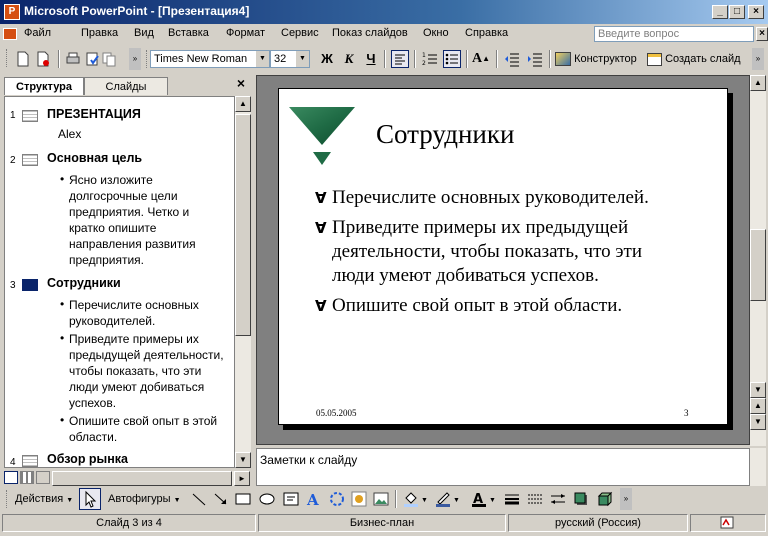  What do you see at coordinates (73, 59) in the screenshot?
I see `print-icon` at bounding box center [73, 59].